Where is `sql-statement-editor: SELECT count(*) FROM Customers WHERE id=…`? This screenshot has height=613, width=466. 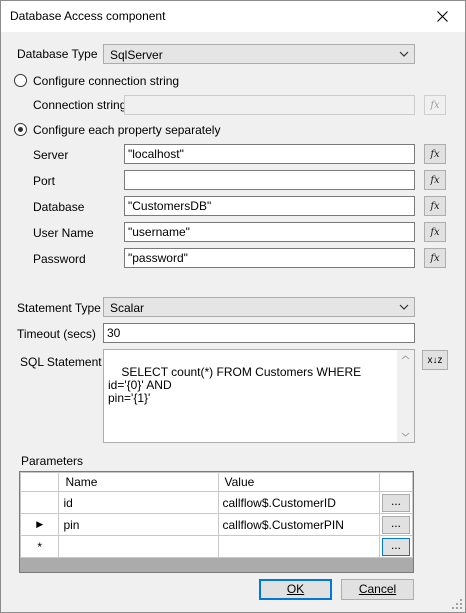
sql-statement-editor: SELECT count(*) FROM Customers WHERE id=… is located at coordinates (259, 396).